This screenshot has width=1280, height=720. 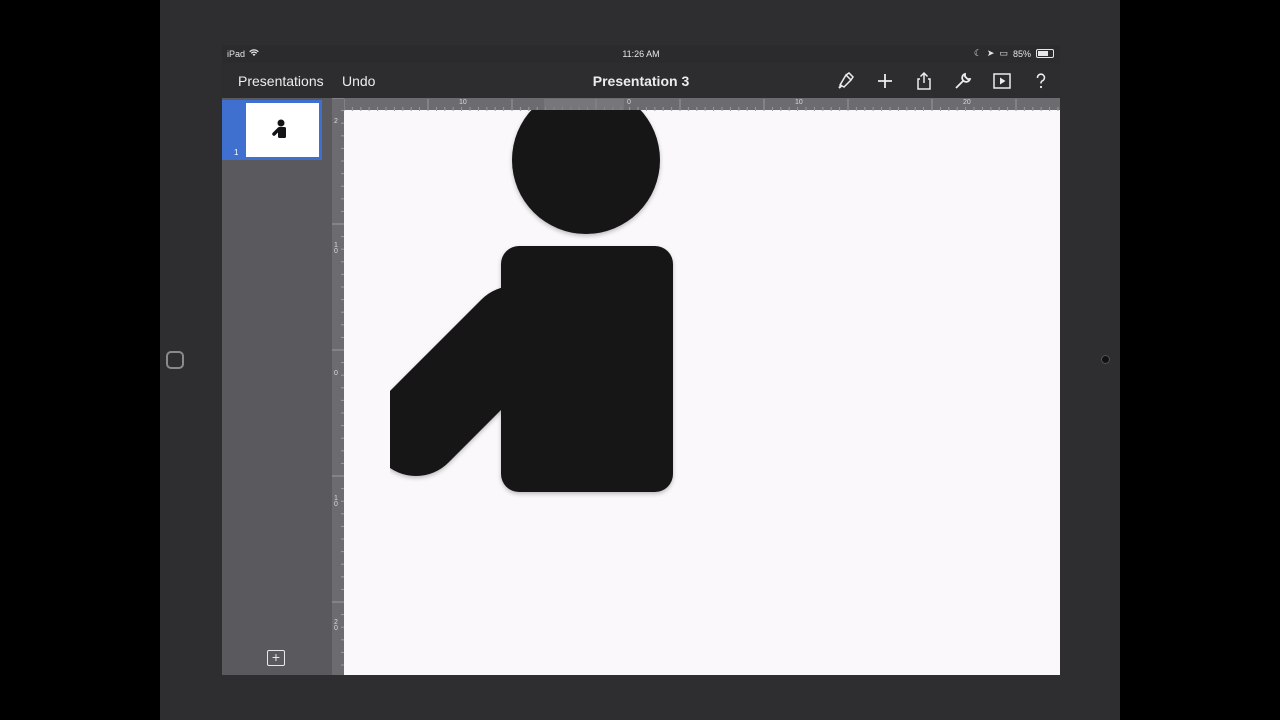 I want to click on vertical-ruler: 2 1 0 0 1 0 2 0, so click(x=338, y=386).